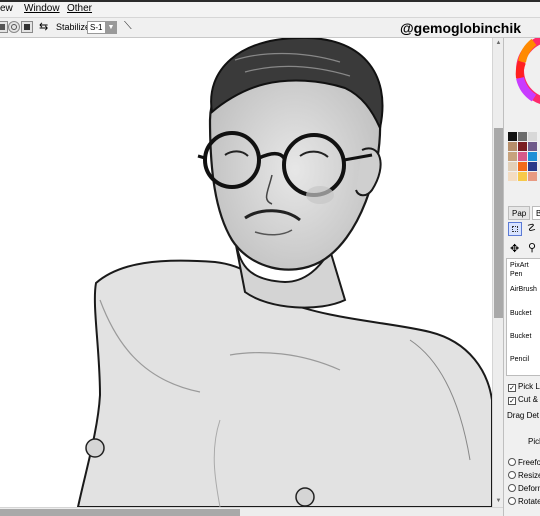  I want to click on radio-resize: Resize, so click(524, 476).